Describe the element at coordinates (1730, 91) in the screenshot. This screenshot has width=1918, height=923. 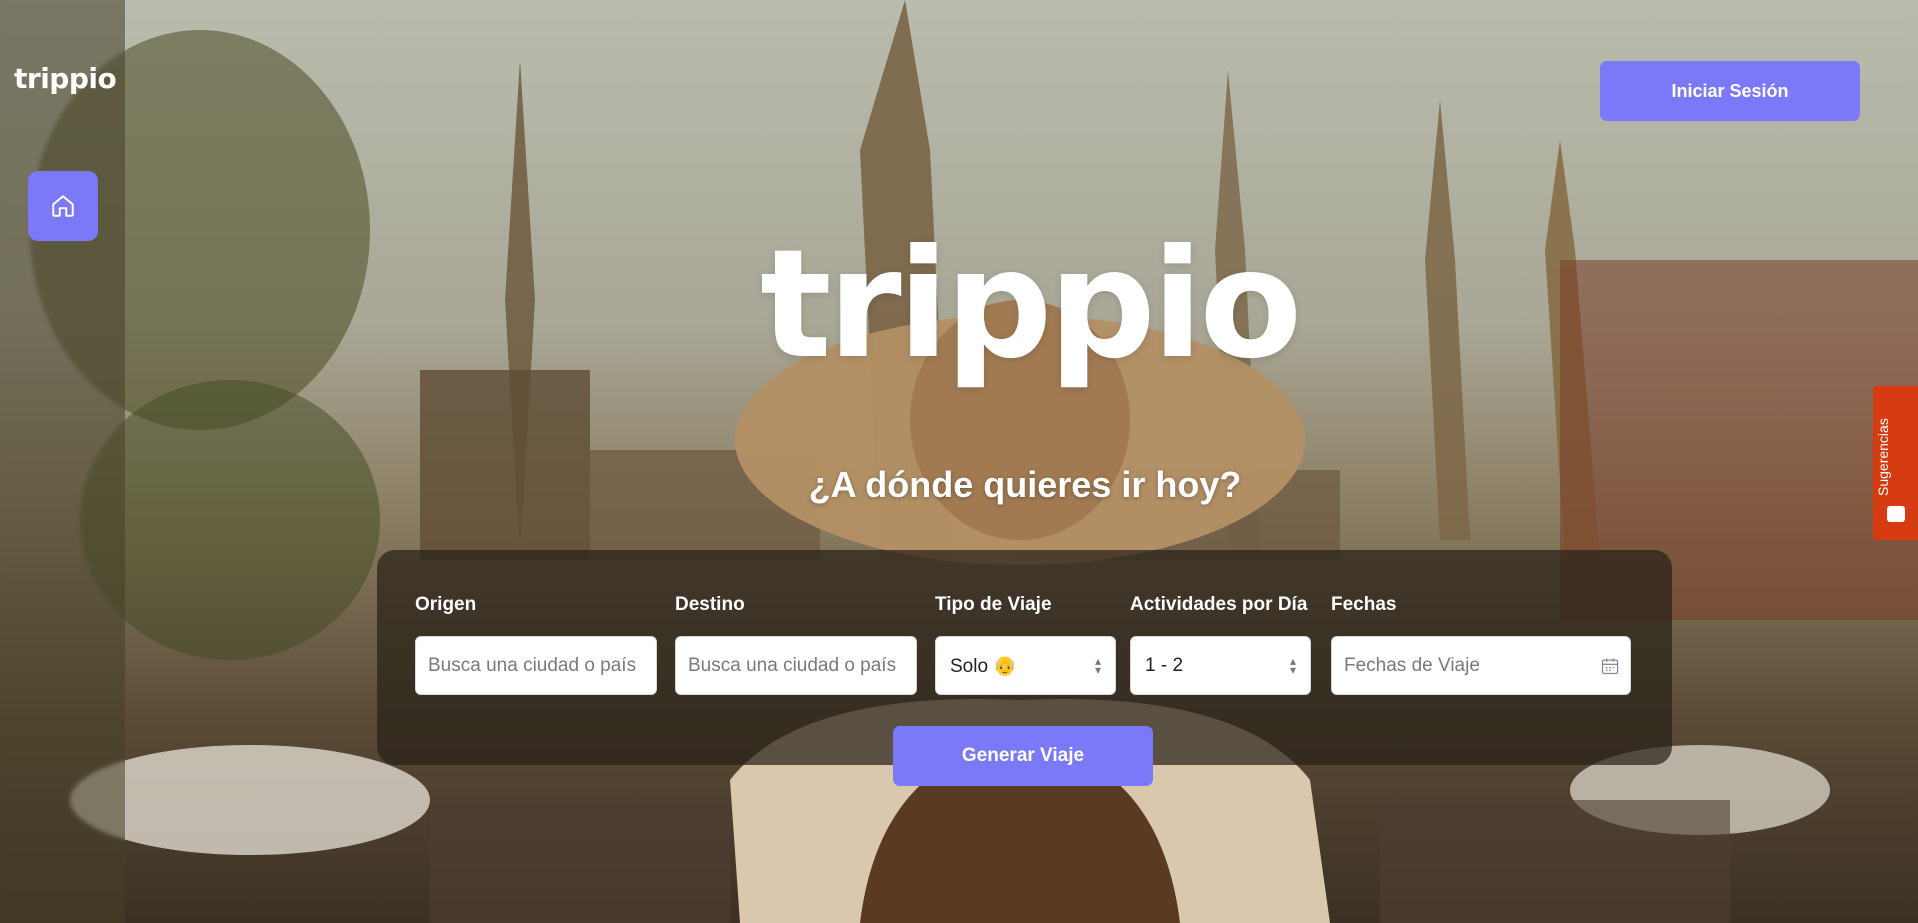
I see `login-button: Iniciar Sesión` at that location.